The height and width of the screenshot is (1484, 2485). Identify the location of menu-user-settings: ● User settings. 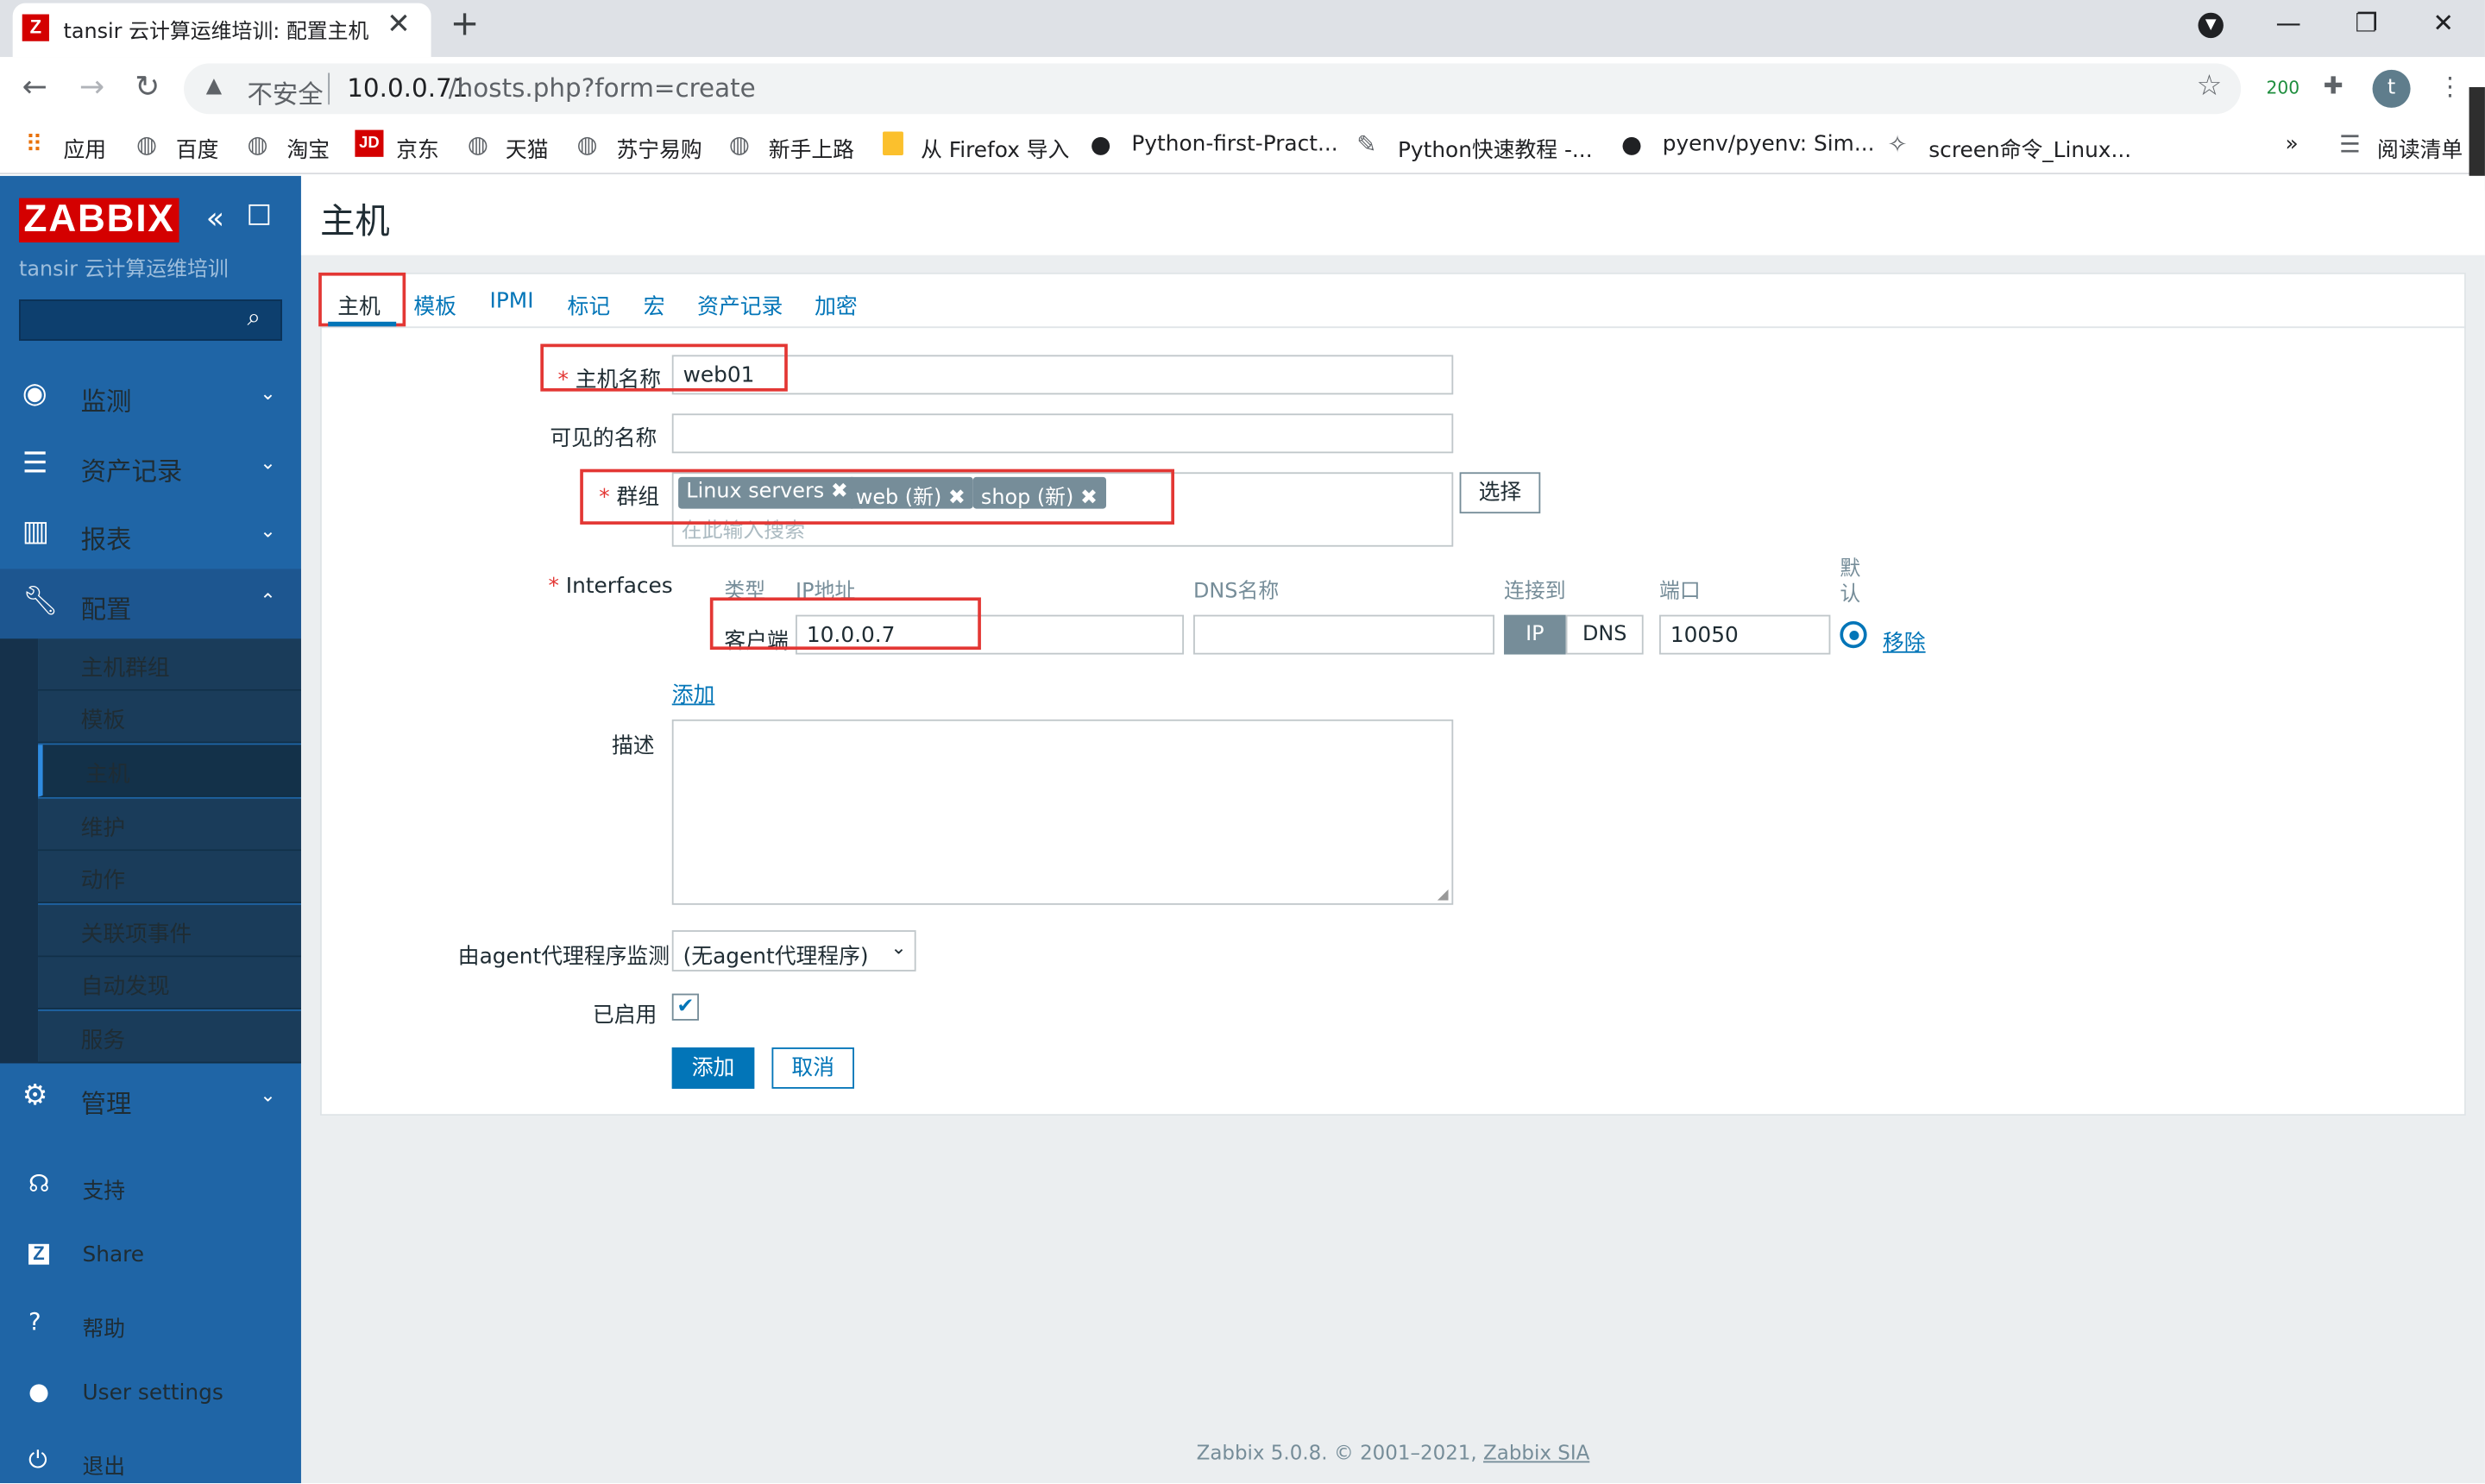
(150, 1392).